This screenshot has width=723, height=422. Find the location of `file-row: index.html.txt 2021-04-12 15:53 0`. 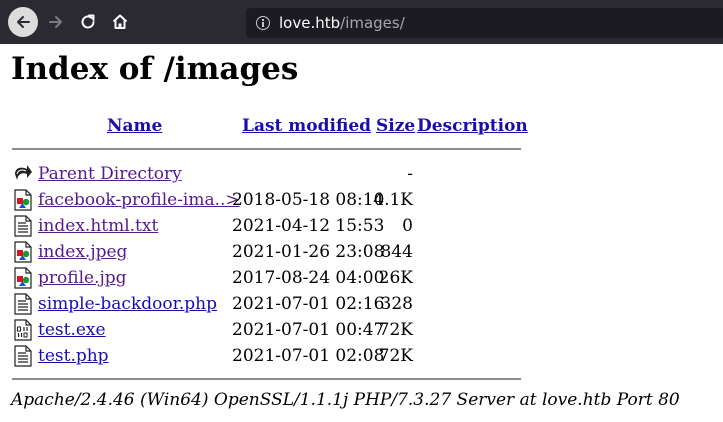

file-row: index.html.txt 2021-04-12 15:53 0 is located at coordinates (361, 226).